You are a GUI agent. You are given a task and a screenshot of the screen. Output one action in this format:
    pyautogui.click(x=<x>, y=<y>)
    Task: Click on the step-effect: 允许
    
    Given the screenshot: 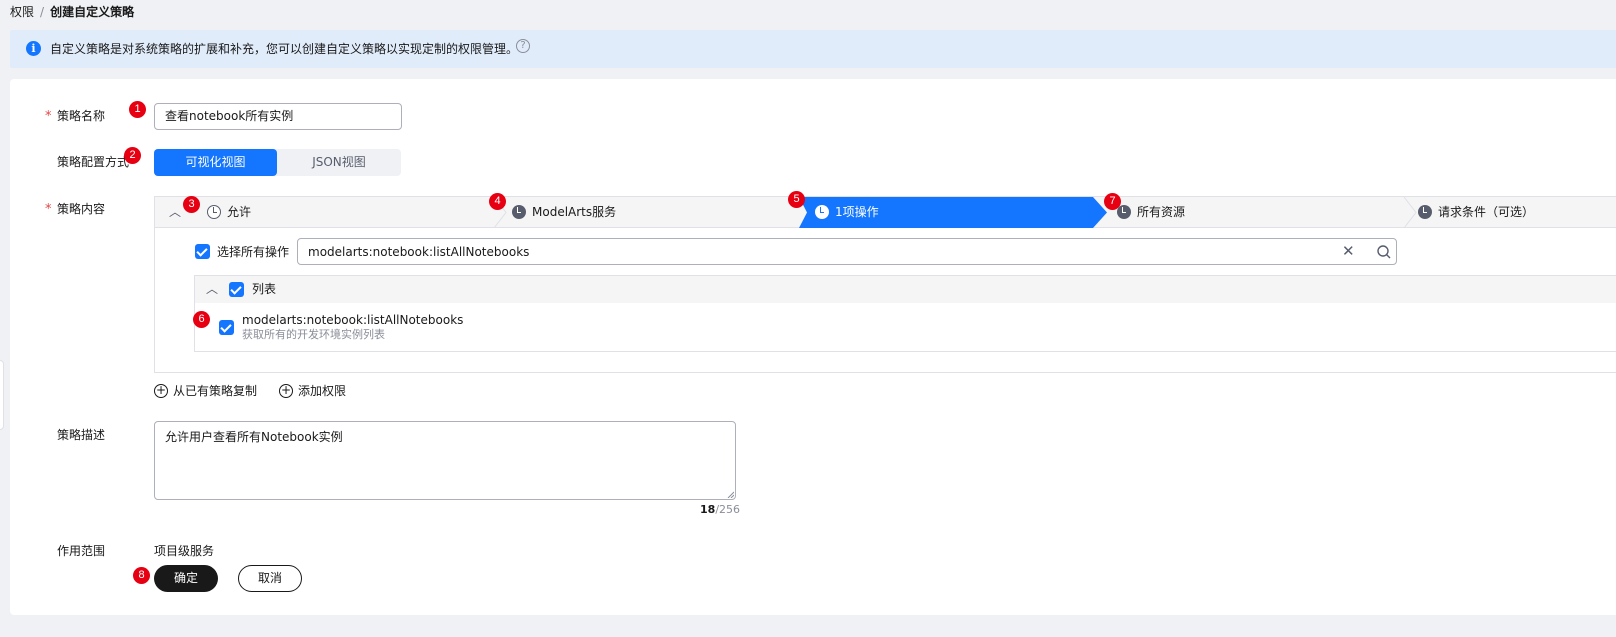 What is the action you would take?
    pyautogui.click(x=229, y=212)
    